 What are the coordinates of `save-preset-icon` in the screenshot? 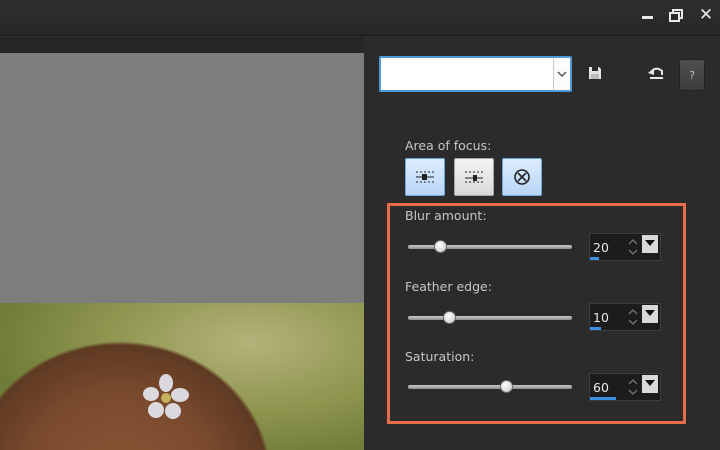 It's located at (595, 73).